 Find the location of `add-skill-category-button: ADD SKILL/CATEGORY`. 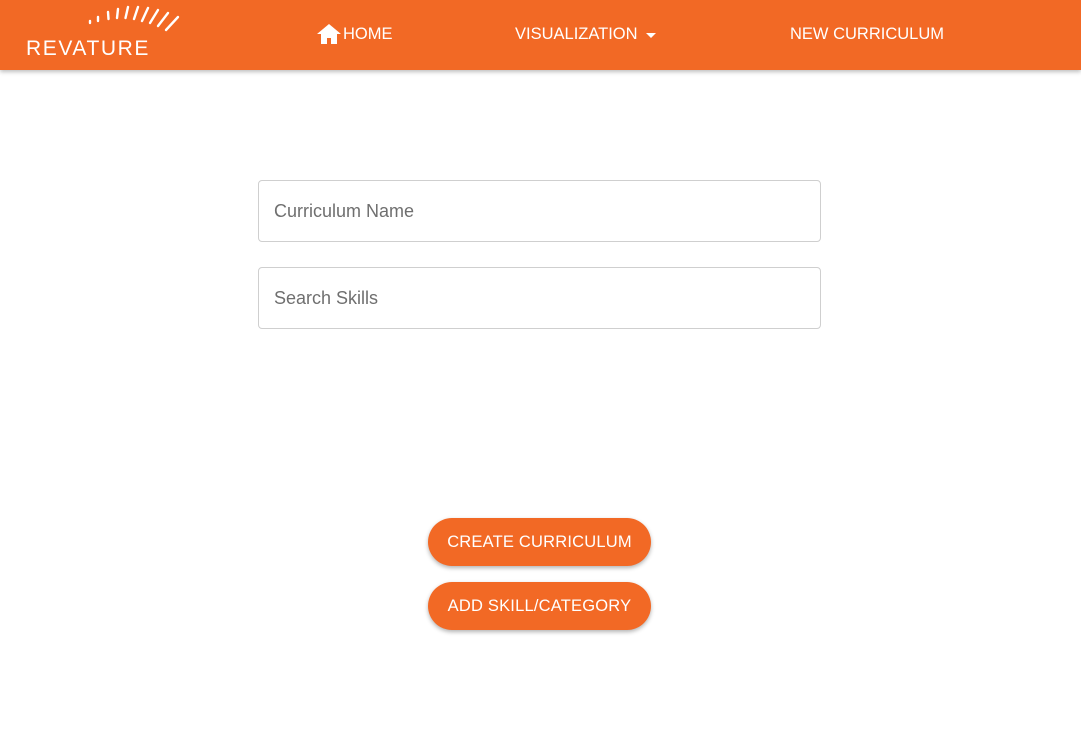

add-skill-category-button: ADD SKILL/CATEGORY is located at coordinates (539, 606).